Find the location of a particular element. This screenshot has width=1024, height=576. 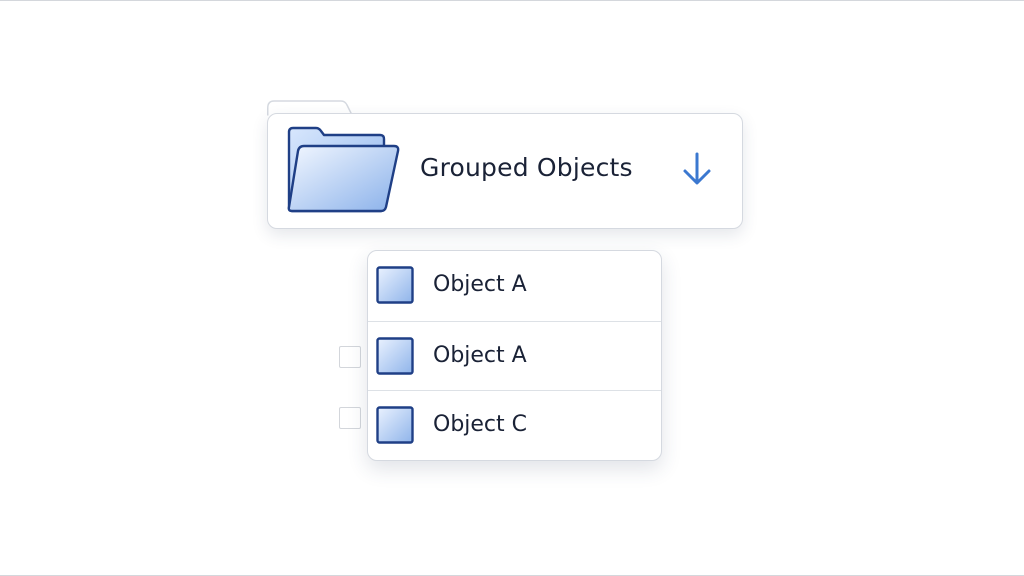

folder-icon is located at coordinates (343, 170).